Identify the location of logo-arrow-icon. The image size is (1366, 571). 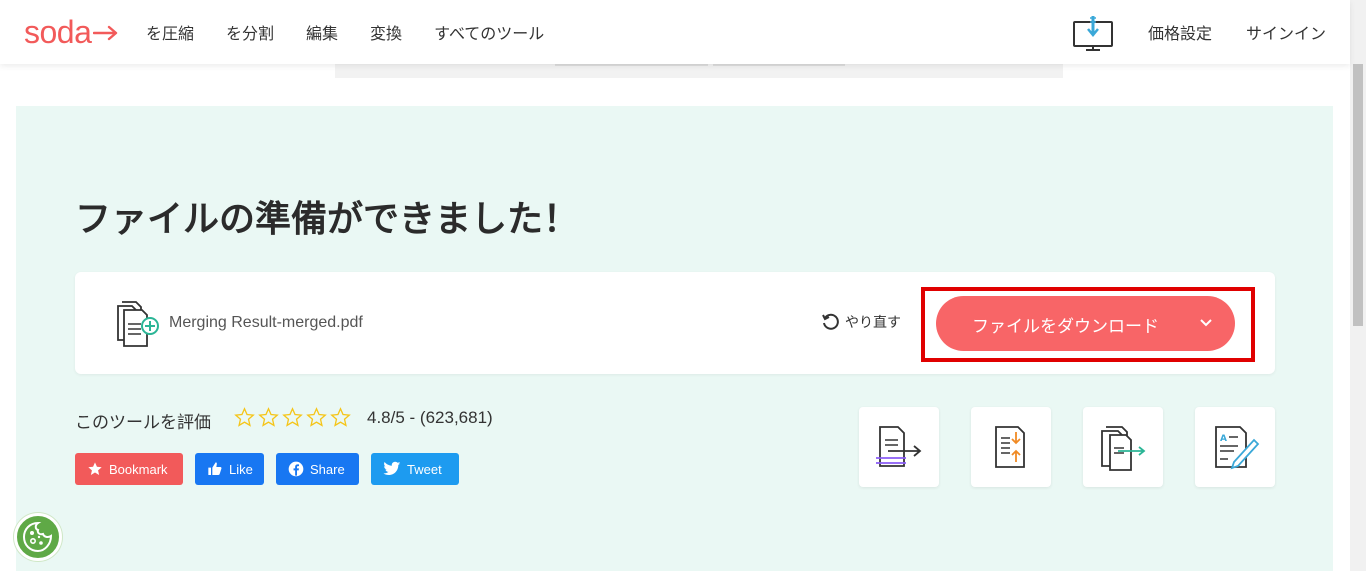
(105, 32).